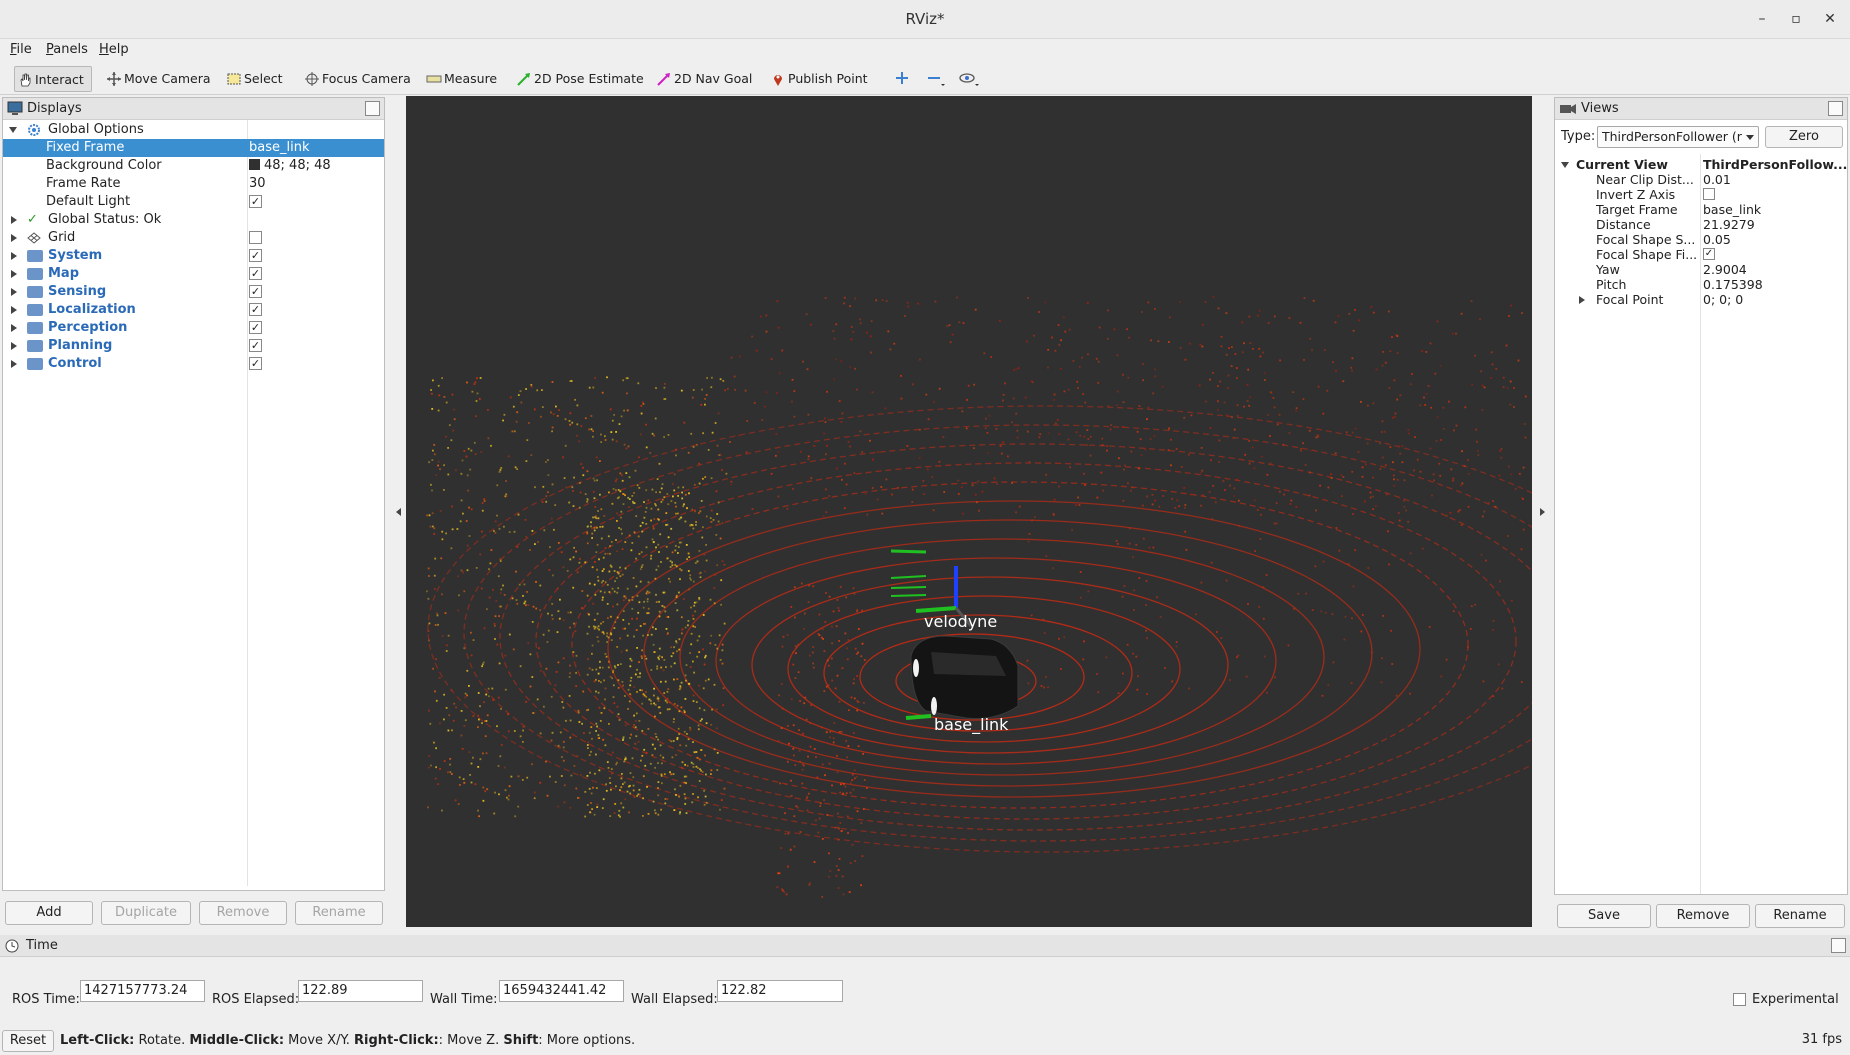 This screenshot has width=1850, height=1055. What do you see at coordinates (1732, 209) in the screenshot?
I see `view-prop-value: base_link` at bounding box center [1732, 209].